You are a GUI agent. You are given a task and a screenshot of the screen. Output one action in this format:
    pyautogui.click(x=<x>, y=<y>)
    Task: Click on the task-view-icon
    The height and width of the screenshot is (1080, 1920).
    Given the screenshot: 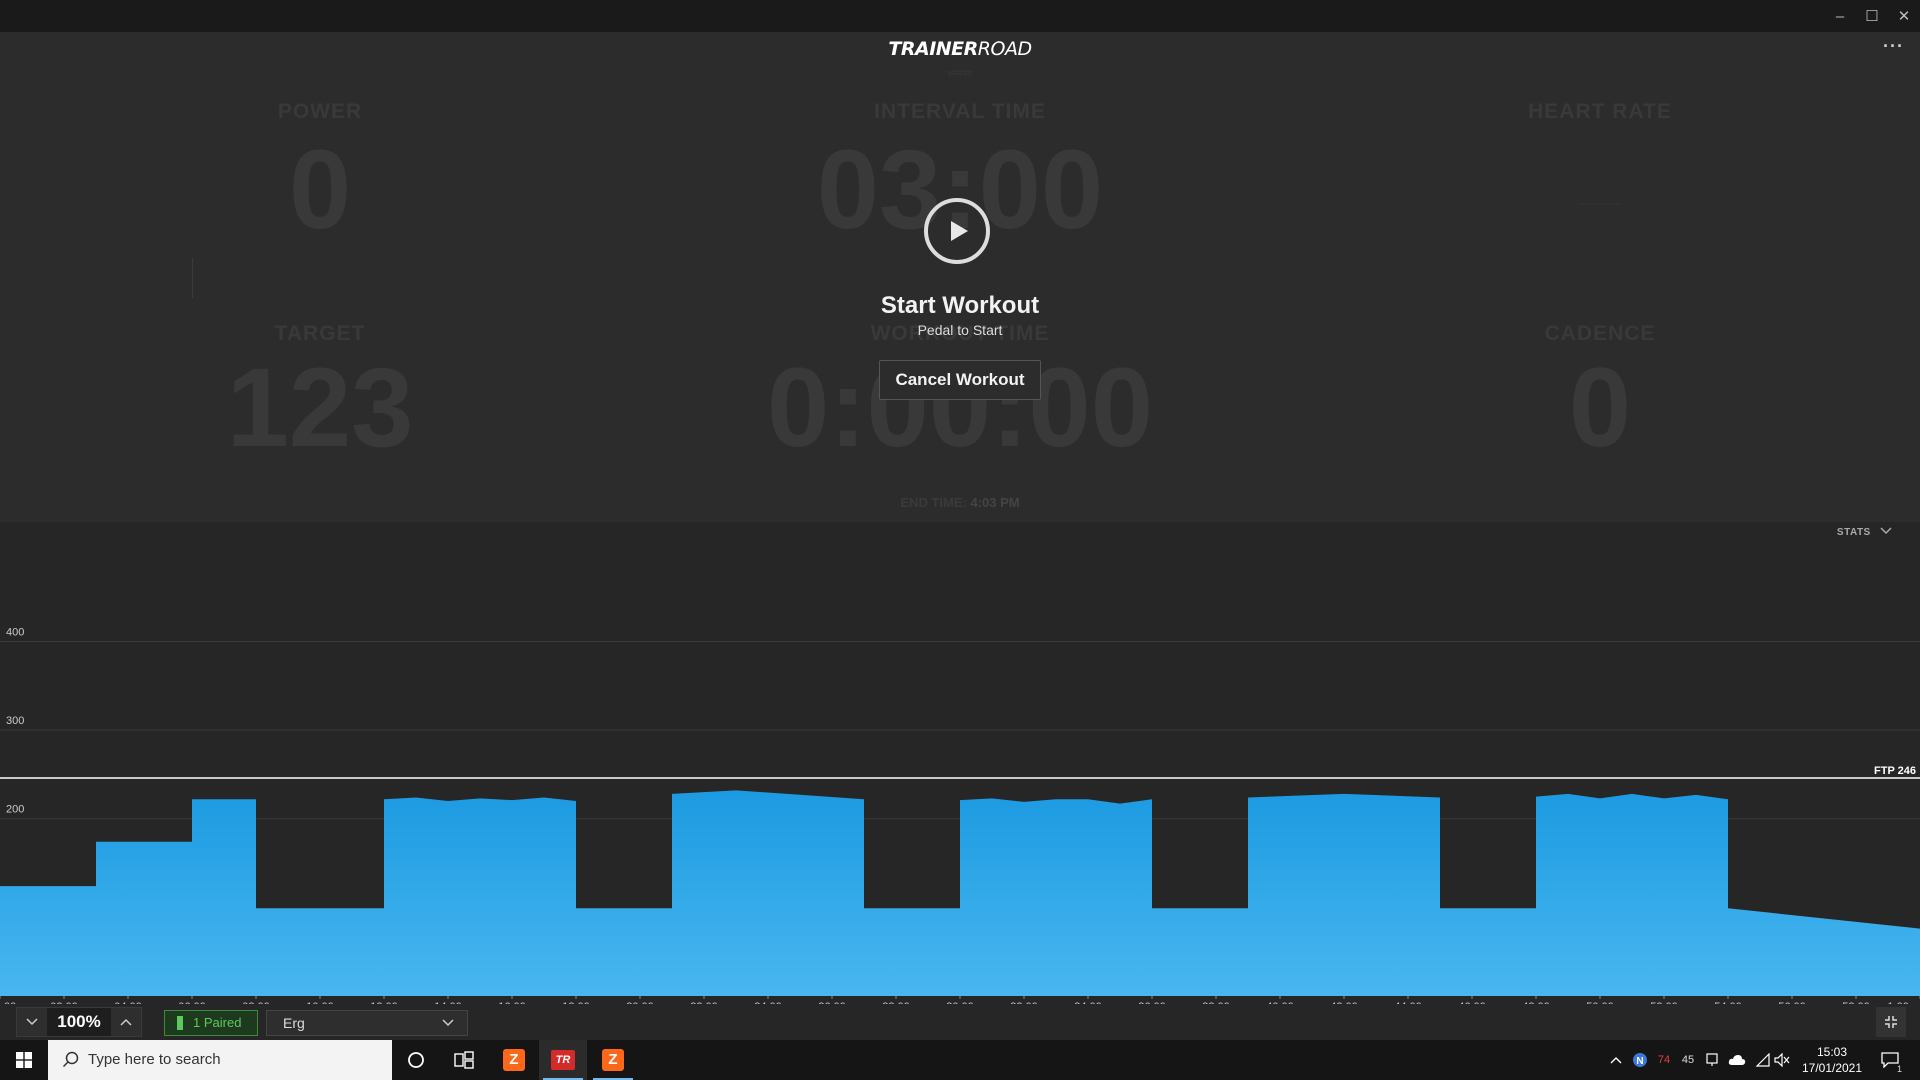 What is the action you would take?
    pyautogui.click(x=464, y=1060)
    